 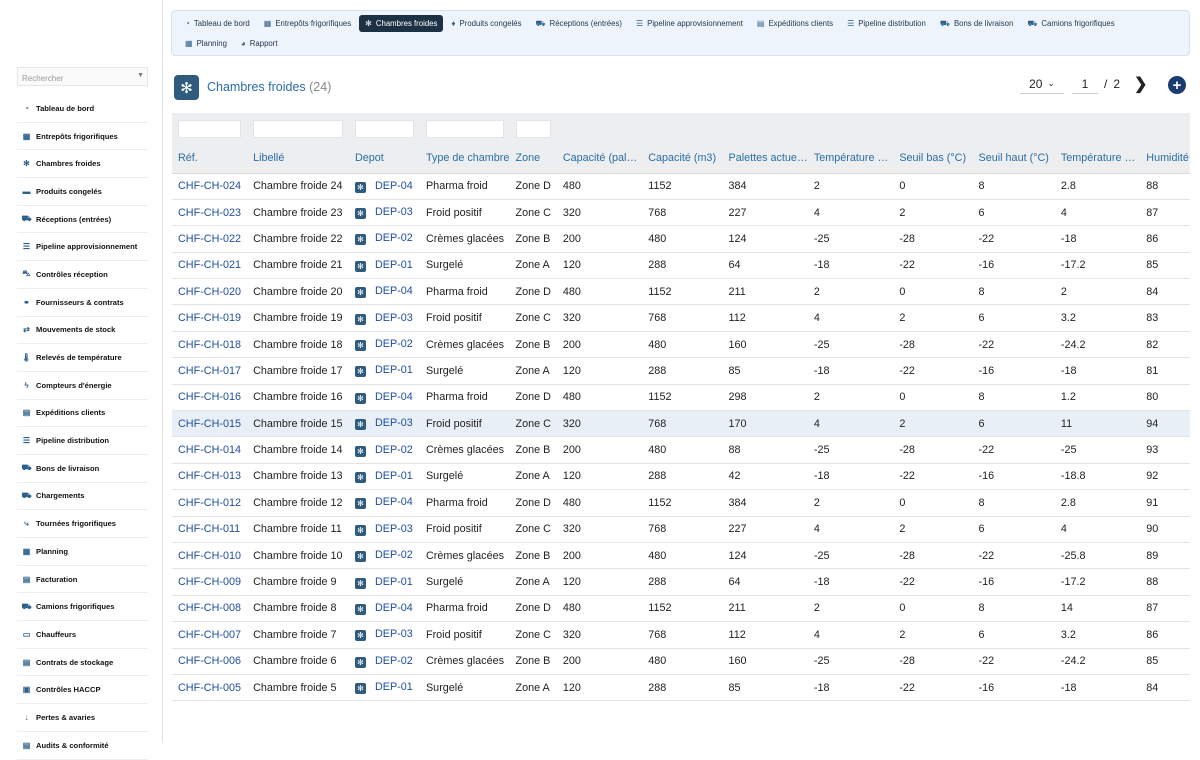 What do you see at coordinates (795, 23) in the screenshot?
I see `tab-expeditions-clients: ▤ Expéditions clients` at bounding box center [795, 23].